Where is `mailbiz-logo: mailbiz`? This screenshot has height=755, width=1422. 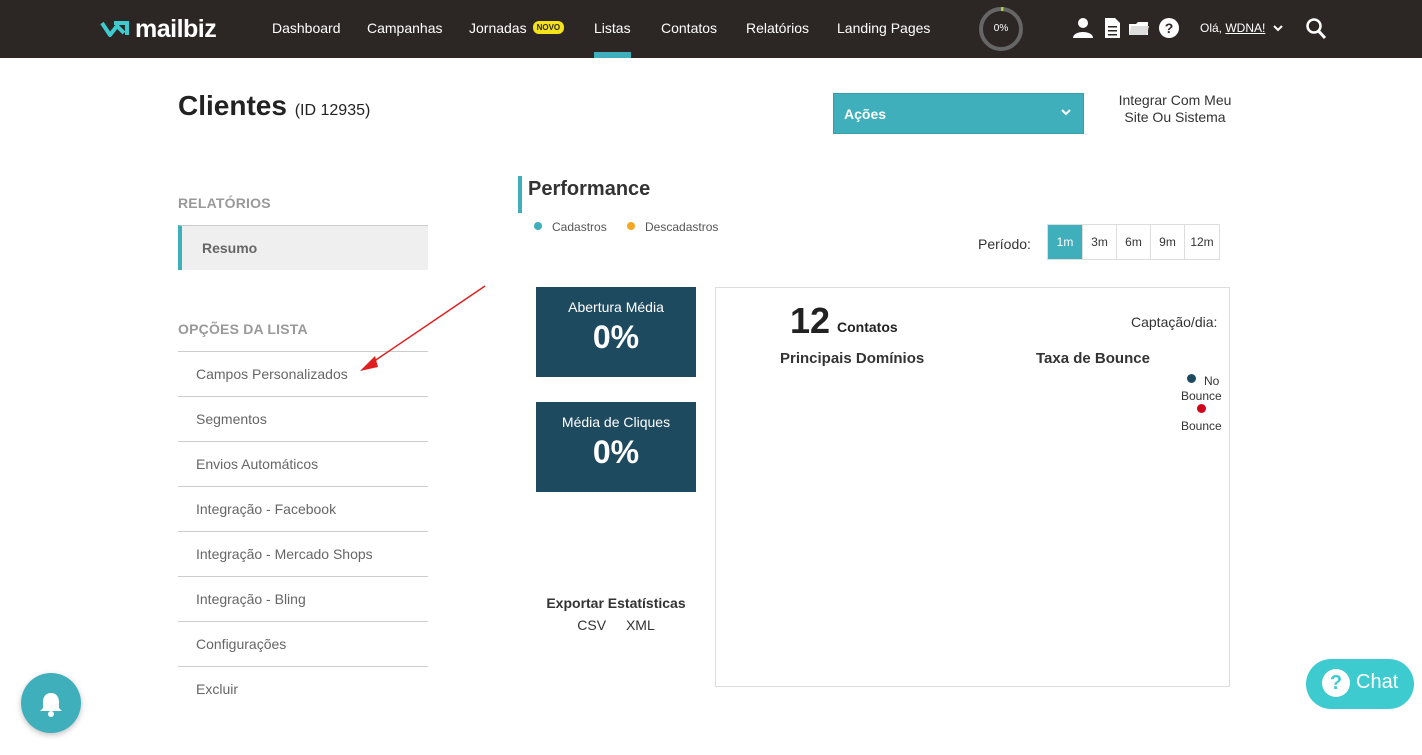 mailbiz-logo: mailbiz is located at coordinates (158, 28).